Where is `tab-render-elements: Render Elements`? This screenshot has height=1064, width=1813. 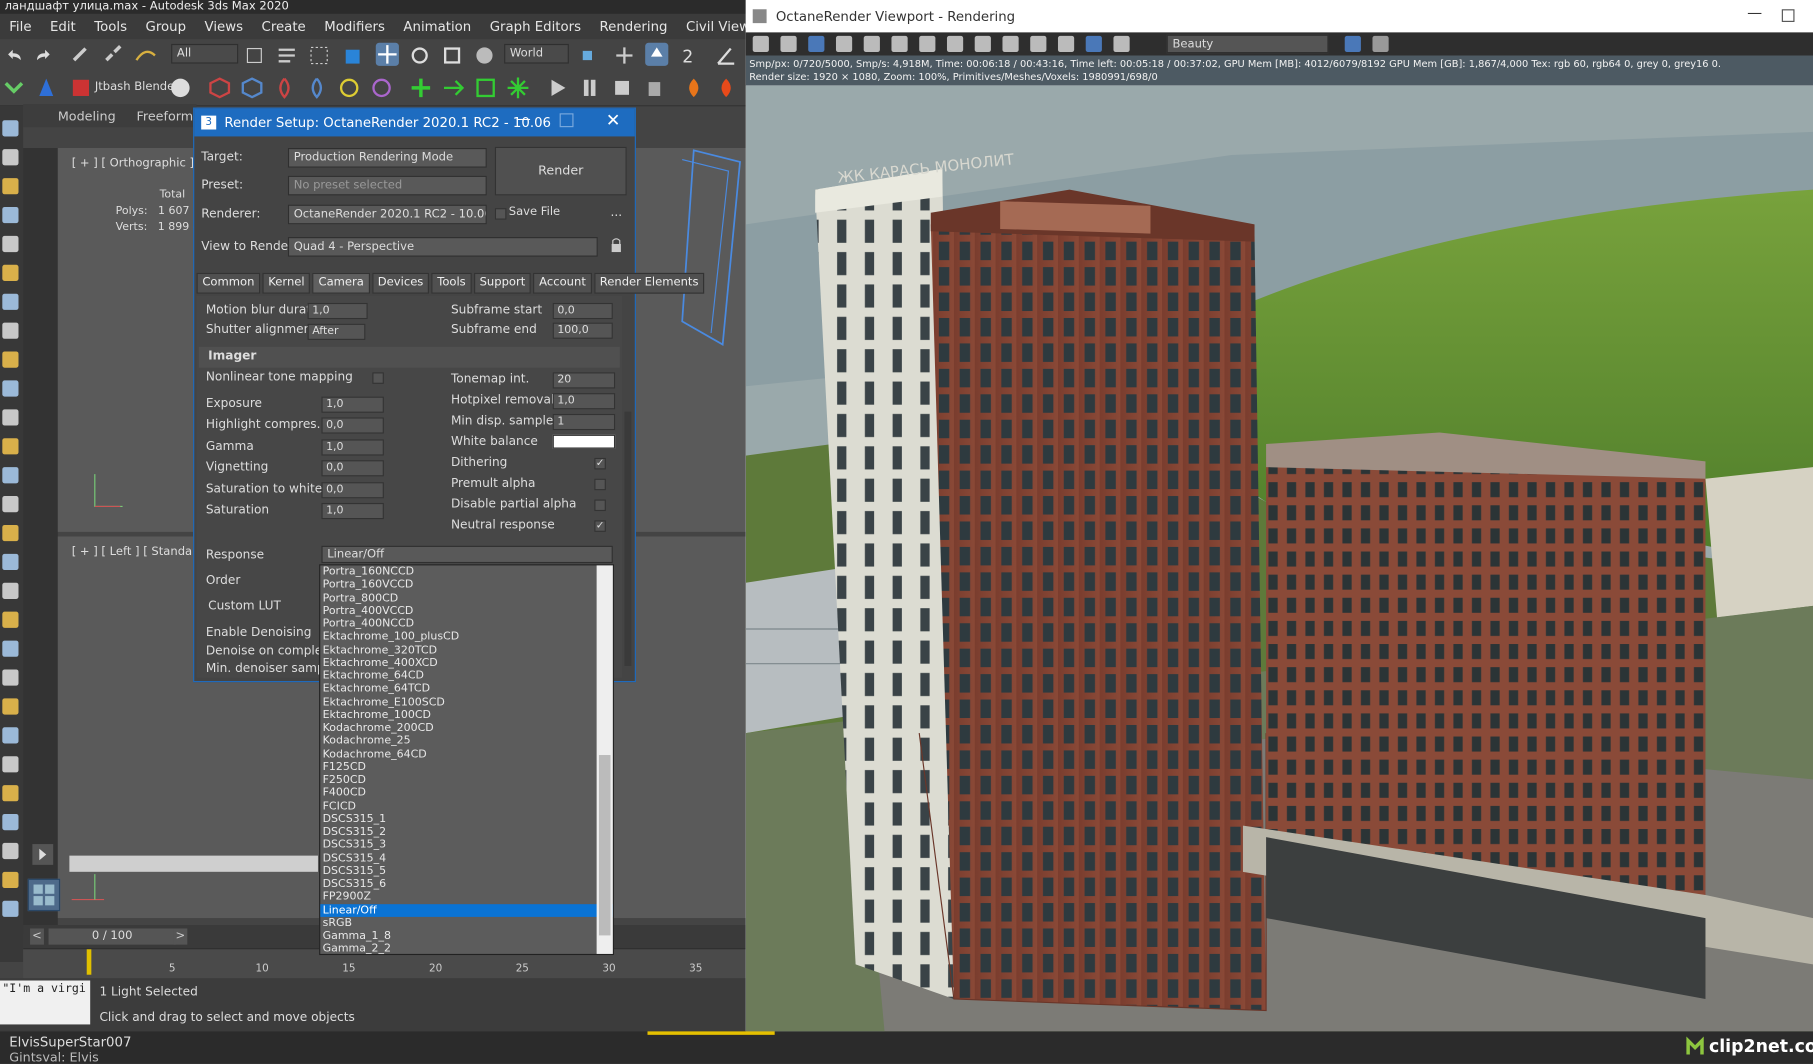
tab-render-elements: Render Elements is located at coordinates (649, 283).